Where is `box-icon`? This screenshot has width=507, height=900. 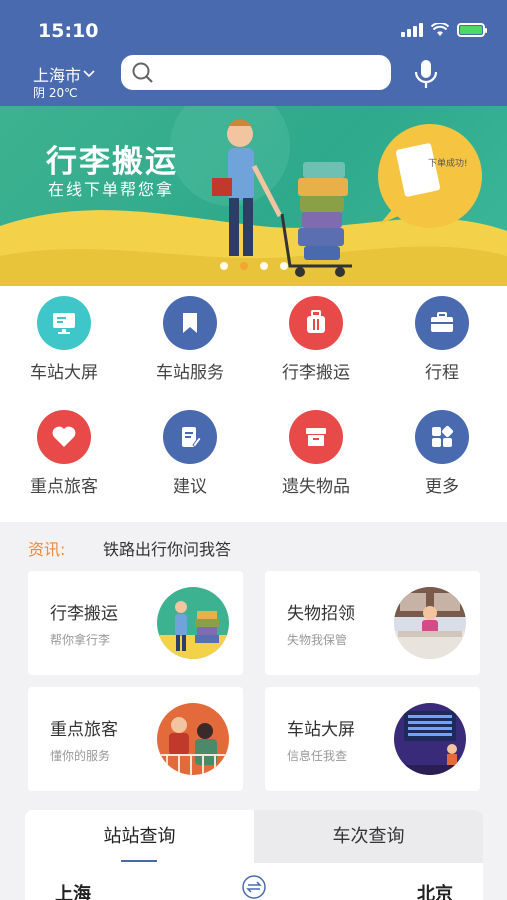
box-icon is located at coordinates (316, 437).